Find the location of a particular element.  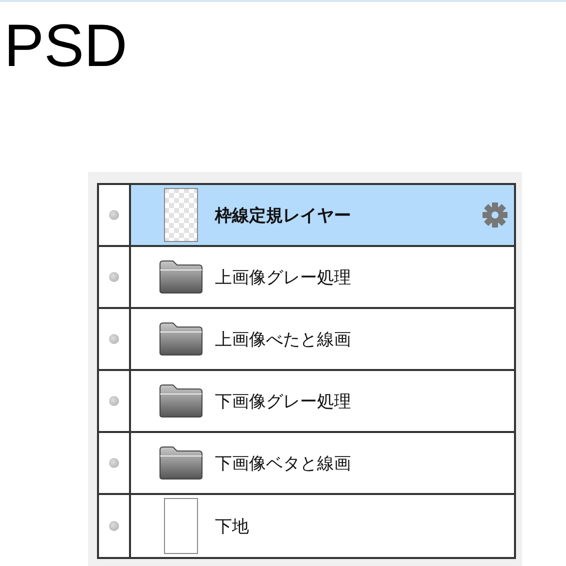

layer-name: 上画像べたと線画 is located at coordinates (283, 339).